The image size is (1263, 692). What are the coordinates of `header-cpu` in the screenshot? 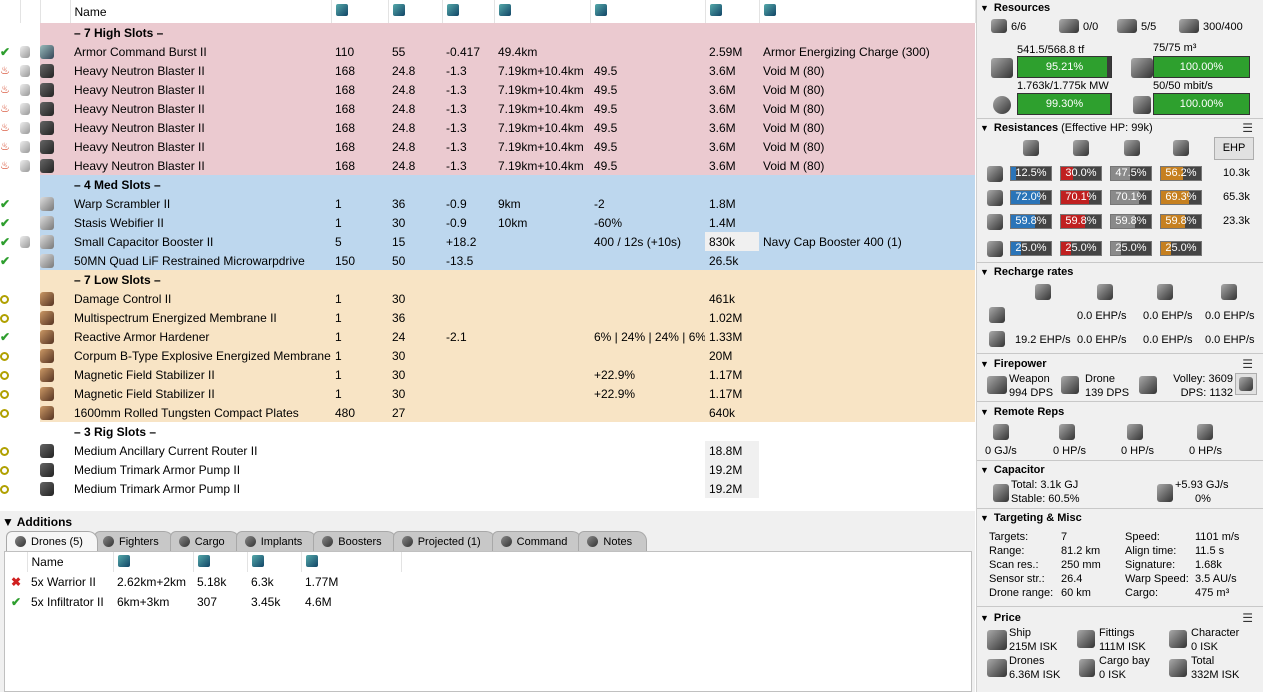 It's located at (360, 11).